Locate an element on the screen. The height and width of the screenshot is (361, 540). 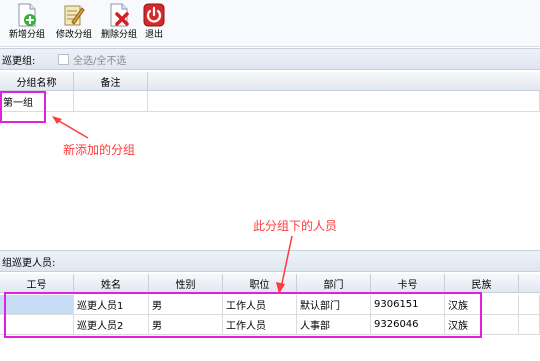
table-row: 第一组 is located at coordinates (270, 101).